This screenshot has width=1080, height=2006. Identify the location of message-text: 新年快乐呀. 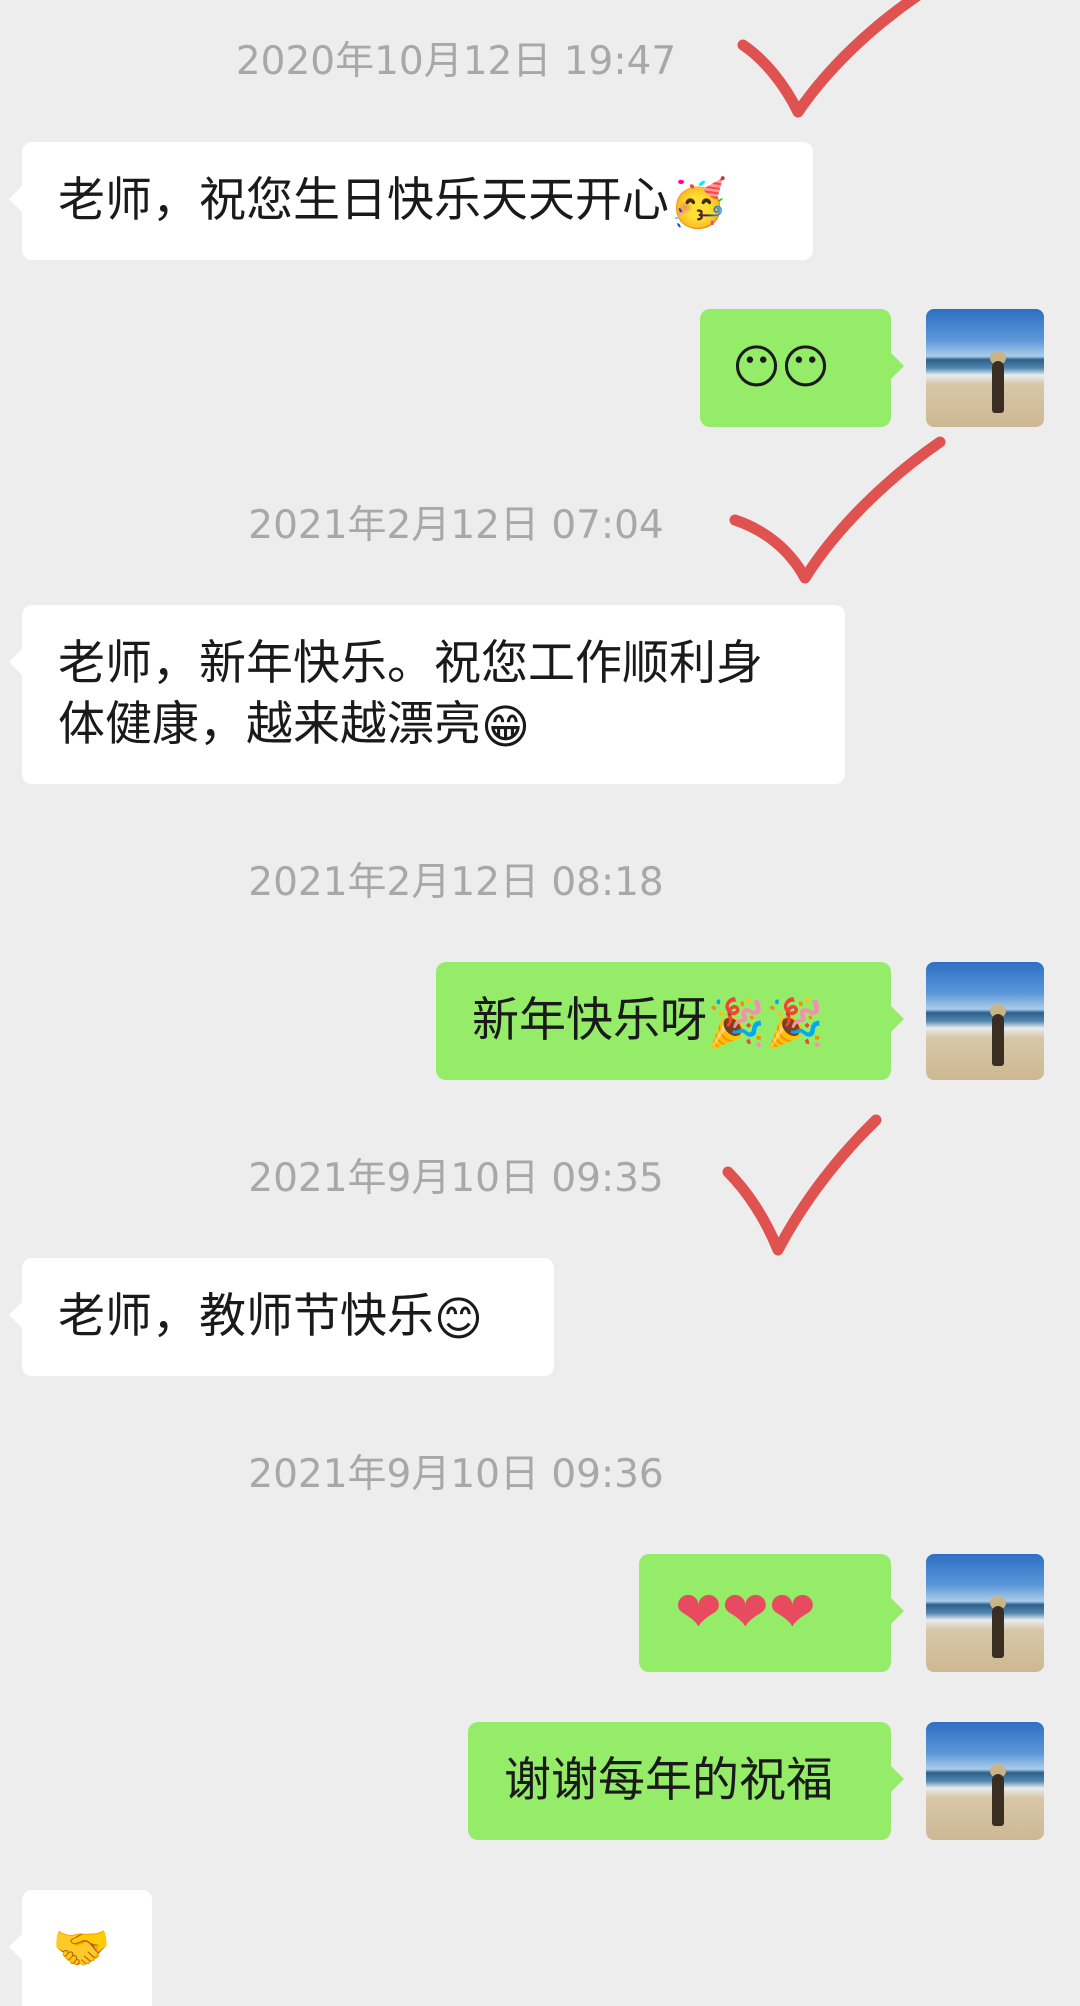
(589, 1020).